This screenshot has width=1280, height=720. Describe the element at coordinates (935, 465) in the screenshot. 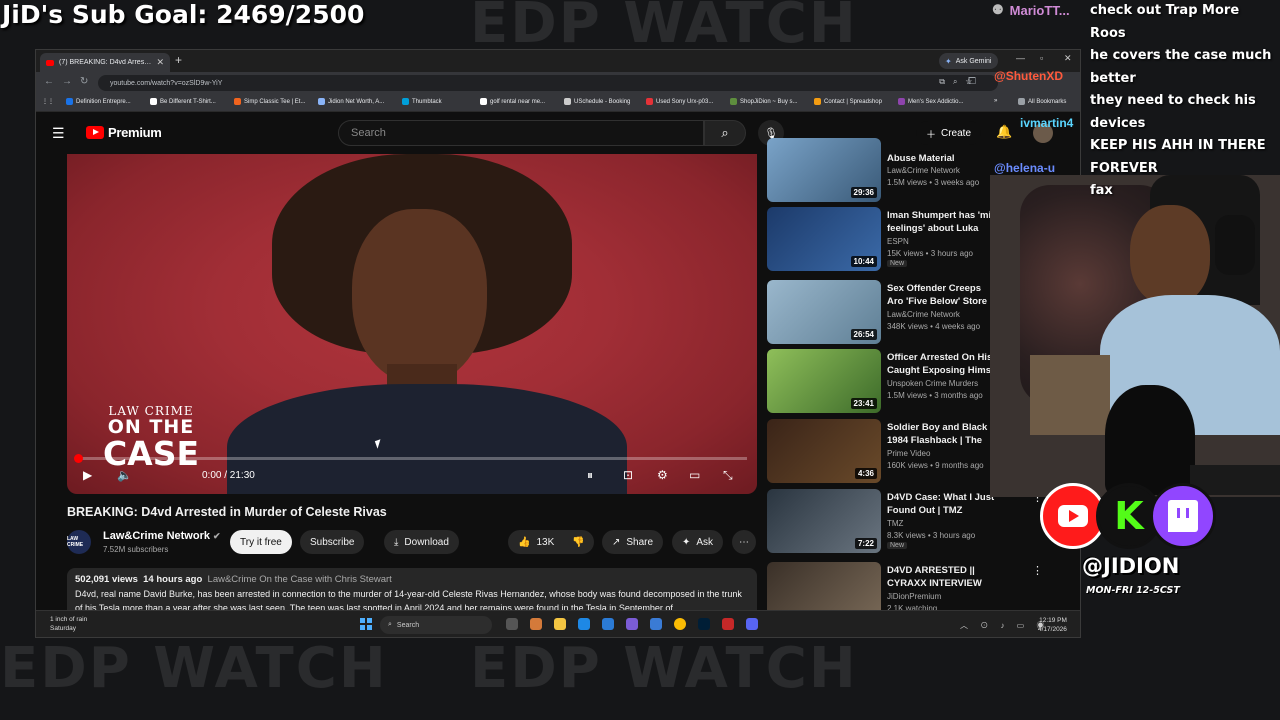

I see `recommendation-meta: 160K views • 9 months ago` at that location.